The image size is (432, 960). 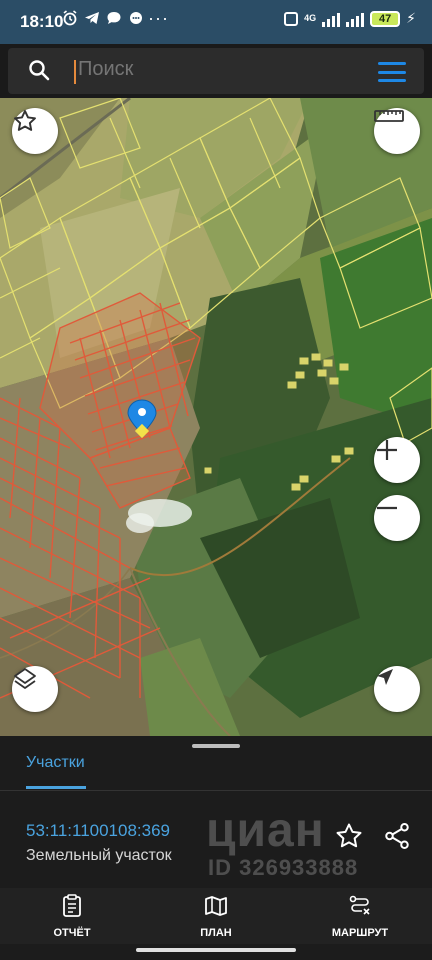 What do you see at coordinates (385, 18) in the screenshot?
I see `battery-icon: 47` at bounding box center [385, 18].